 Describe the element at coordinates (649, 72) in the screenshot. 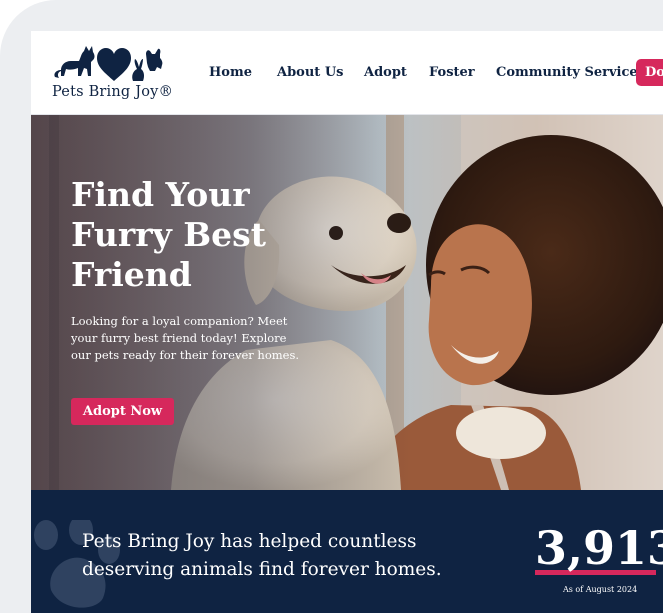

I see `donate-button: Do` at that location.